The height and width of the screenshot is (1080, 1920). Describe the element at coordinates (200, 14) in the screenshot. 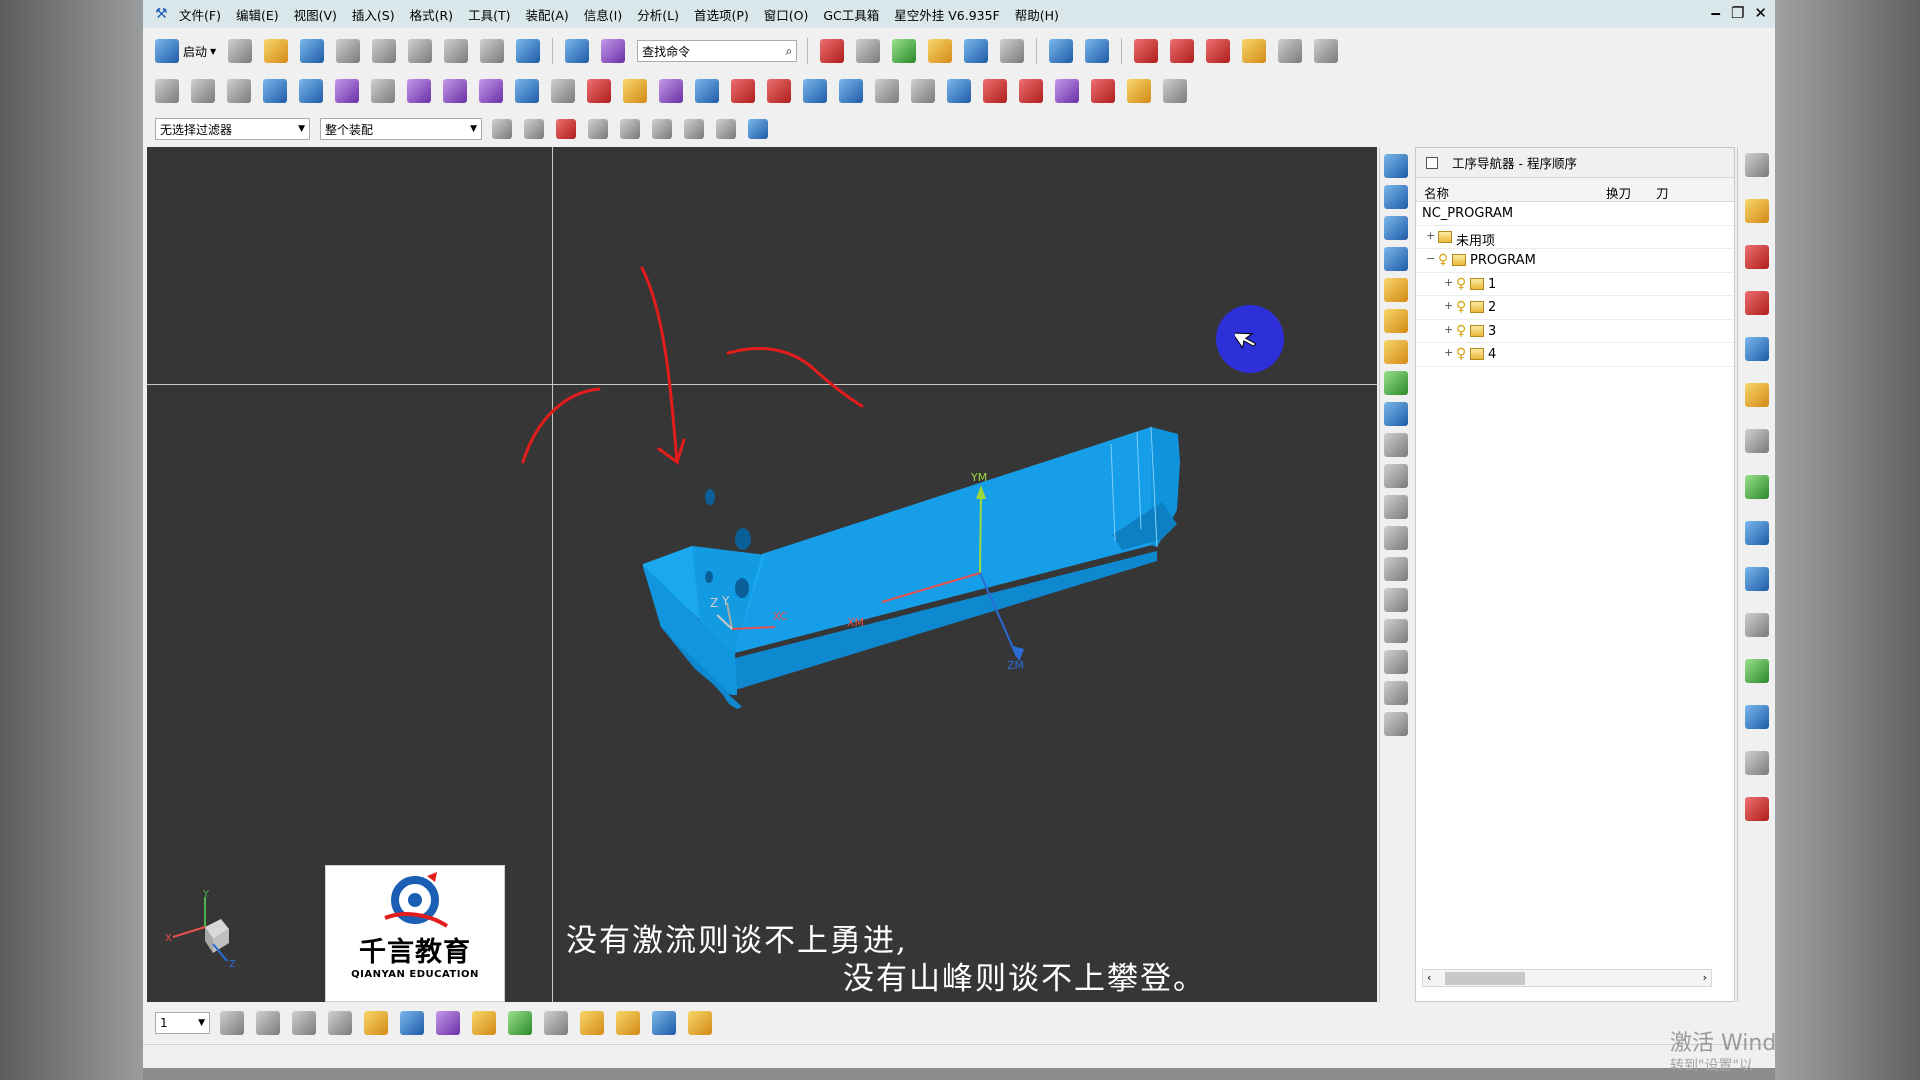

I see `menu-file: 文件(F)` at that location.